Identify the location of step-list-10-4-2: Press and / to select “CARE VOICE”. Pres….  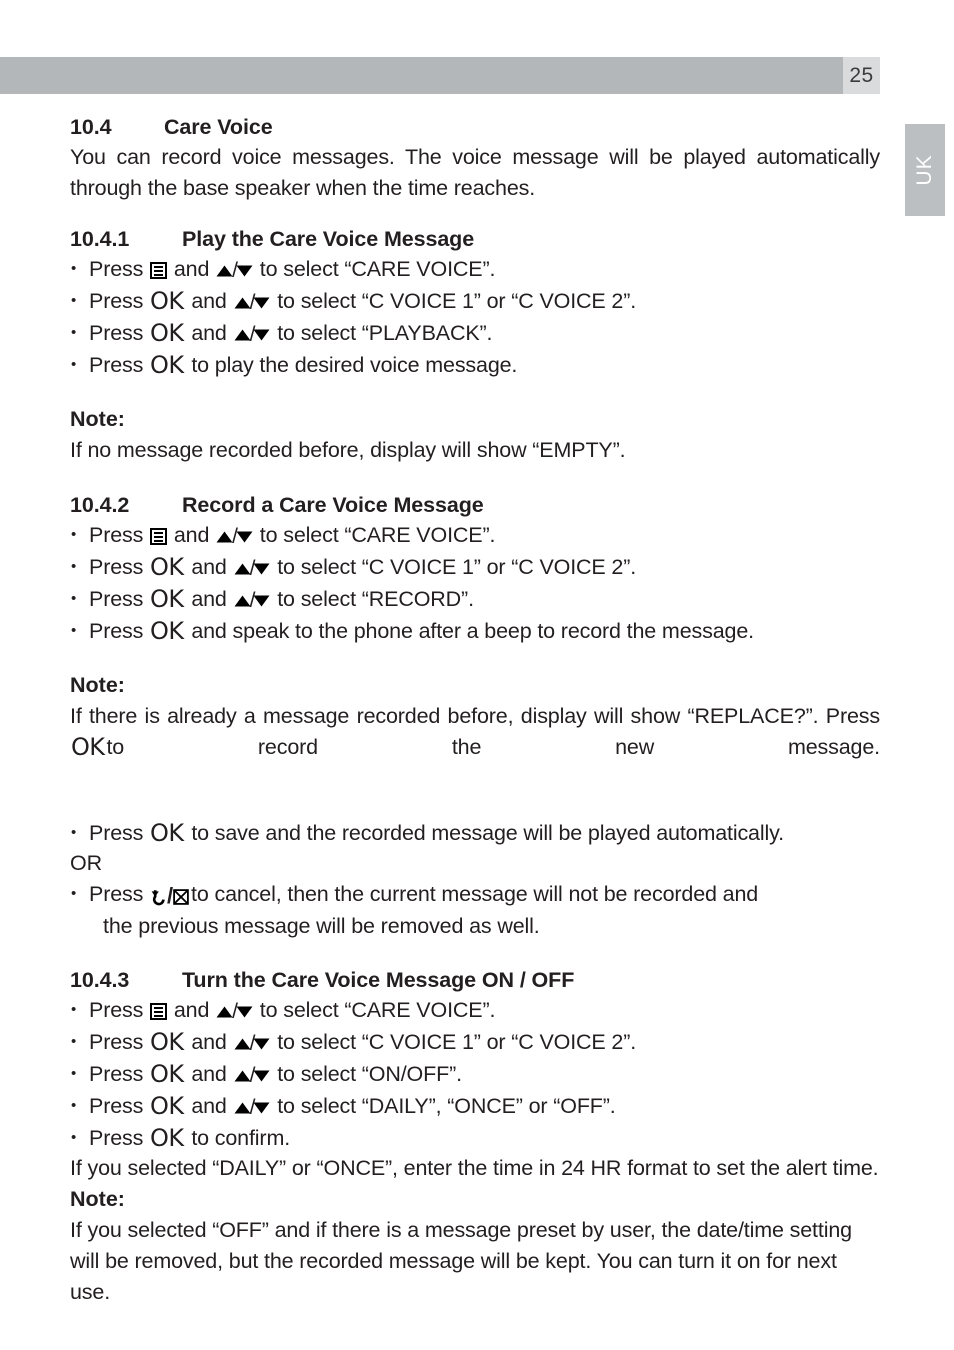
(475, 583).